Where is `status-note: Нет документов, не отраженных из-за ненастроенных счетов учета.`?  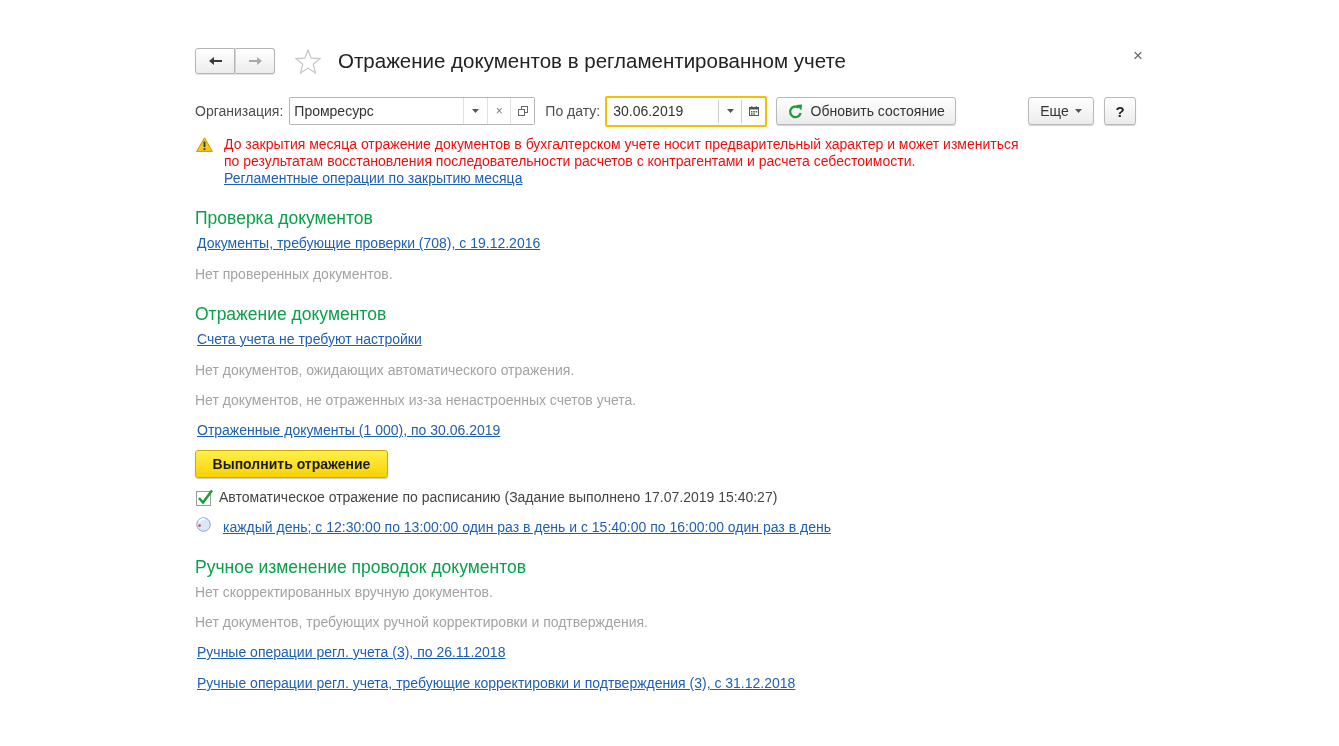
status-note: Нет документов, не отраженных из-за ненастроенных счетов учета. is located at coordinates (416, 400).